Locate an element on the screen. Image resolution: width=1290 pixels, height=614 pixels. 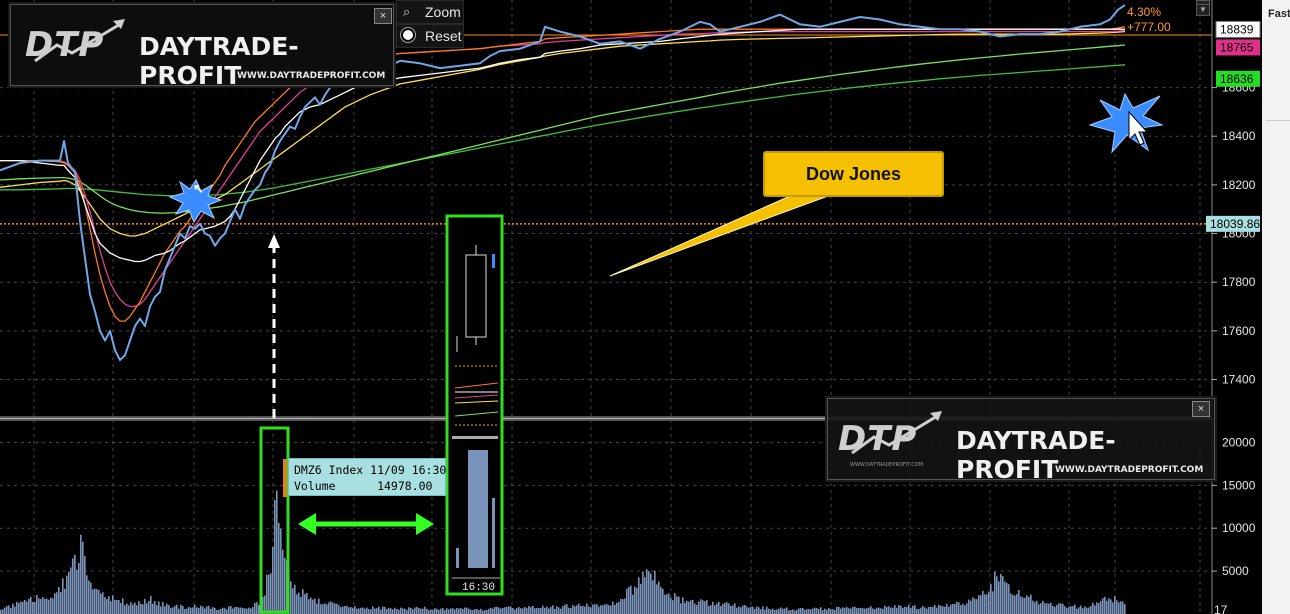
inset-price-marker is located at coordinates (493, 261).